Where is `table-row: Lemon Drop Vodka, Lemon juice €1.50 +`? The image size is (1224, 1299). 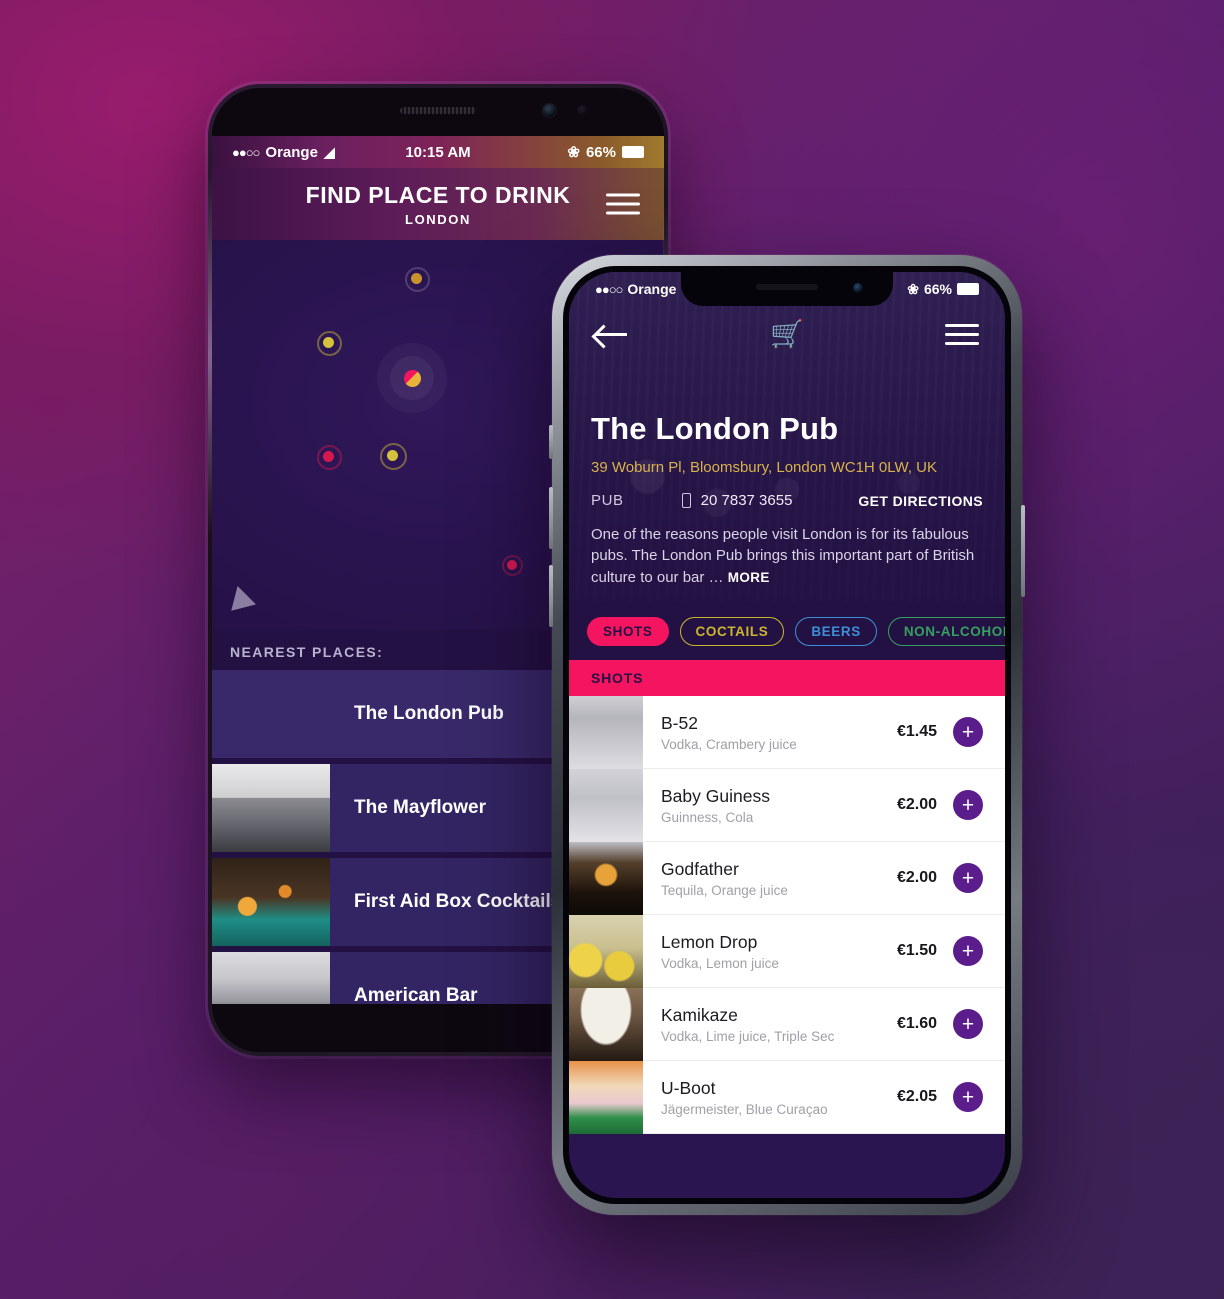
table-row: Lemon Drop Vodka, Lemon juice €1.50 + is located at coordinates (787, 951).